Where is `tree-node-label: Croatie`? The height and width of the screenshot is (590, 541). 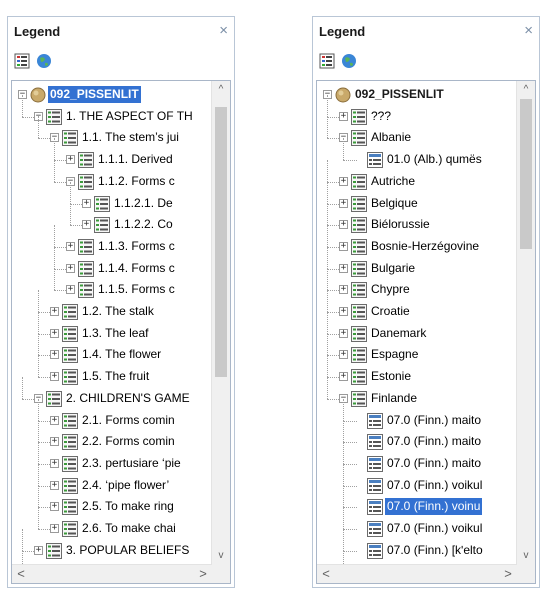
tree-node-label: Croatie is located at coordinates (390, 311).